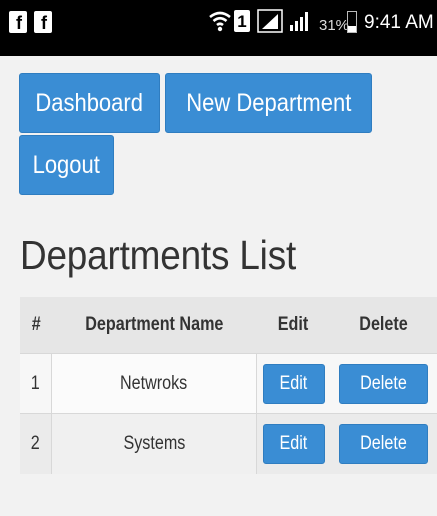  I want to click on row-index: 2, so click(36, 444).